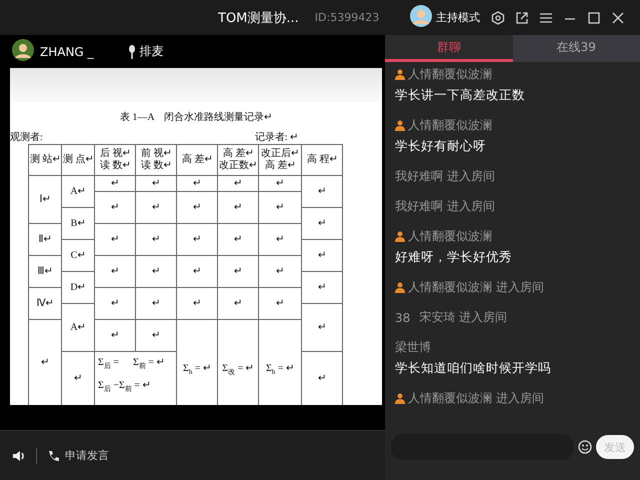 Image resolution: width=640 pixels, height=480 pixels. Describe the element at coordinates (458, 17) in the screenshot. I see `host-mode-label: 主持模式` at that location.